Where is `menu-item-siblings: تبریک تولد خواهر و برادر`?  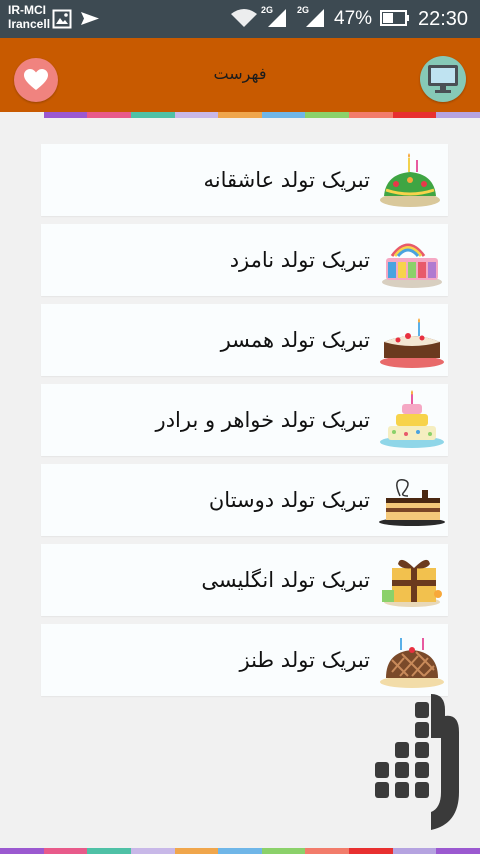
menu-item-siblings: تبریک تولد خواهر و برادر is located at coordinates (244, 420).